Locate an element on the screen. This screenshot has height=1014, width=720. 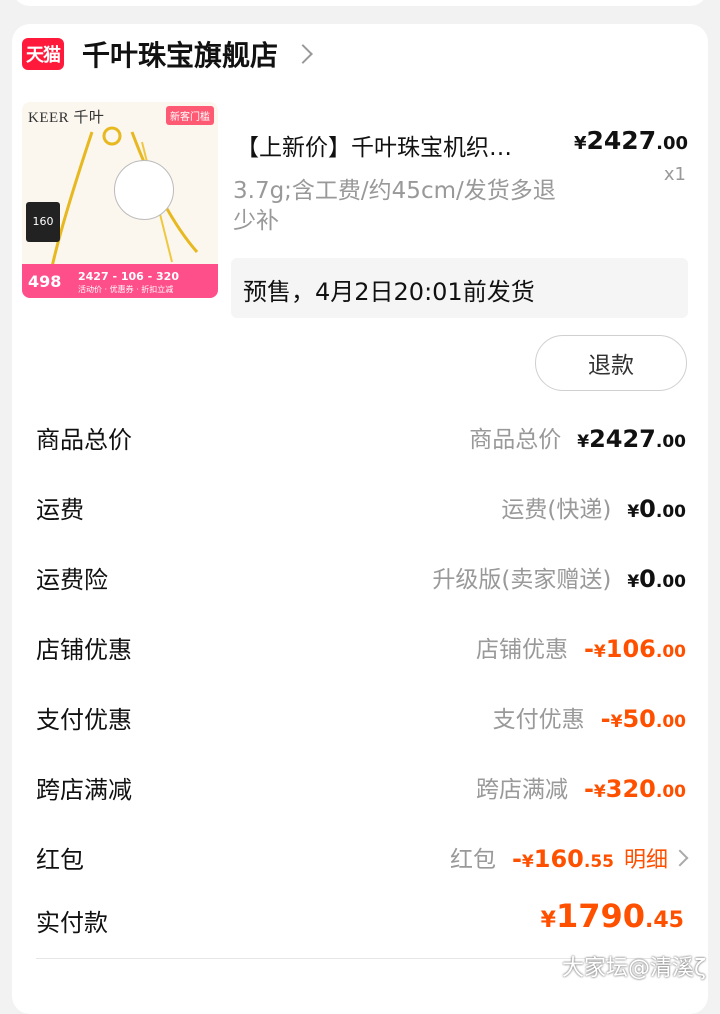
summary-row: 红包 红包 -¥160.55 明细 is located at coordinates (362, 860).